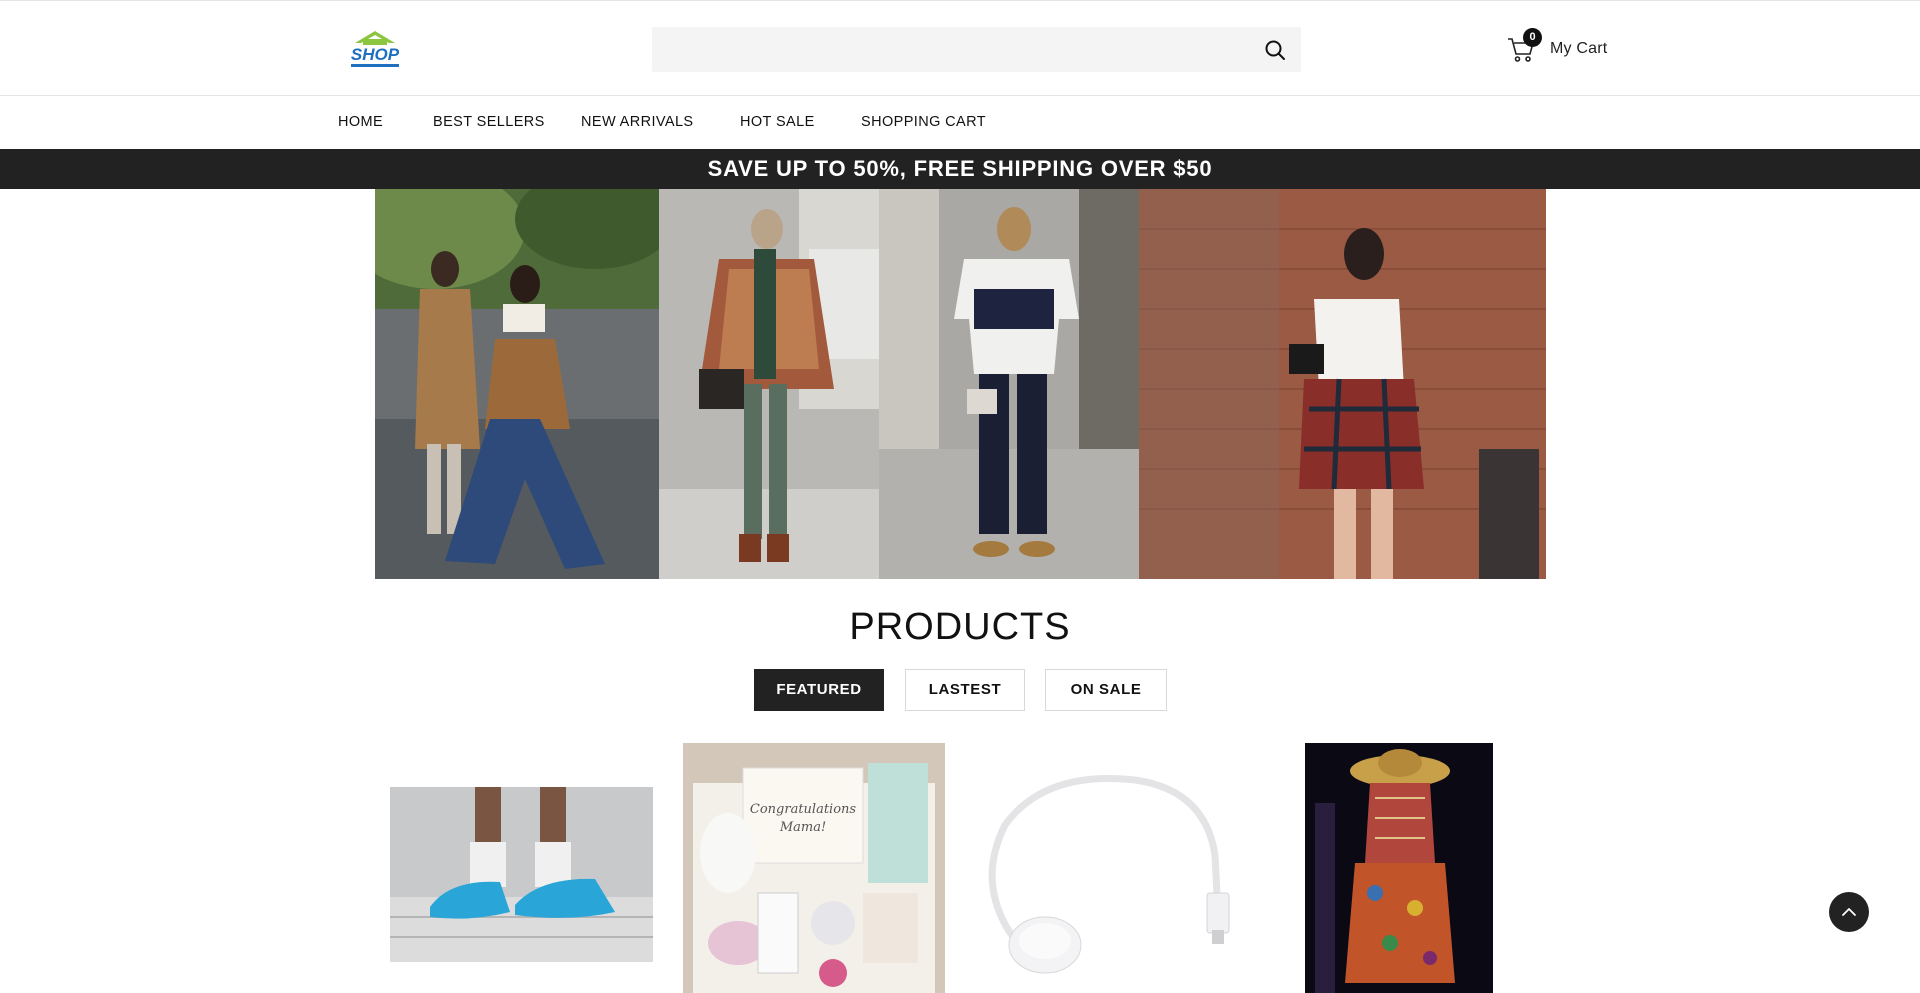  I want to click on scroll-to-top-button, so click(1849, 912).